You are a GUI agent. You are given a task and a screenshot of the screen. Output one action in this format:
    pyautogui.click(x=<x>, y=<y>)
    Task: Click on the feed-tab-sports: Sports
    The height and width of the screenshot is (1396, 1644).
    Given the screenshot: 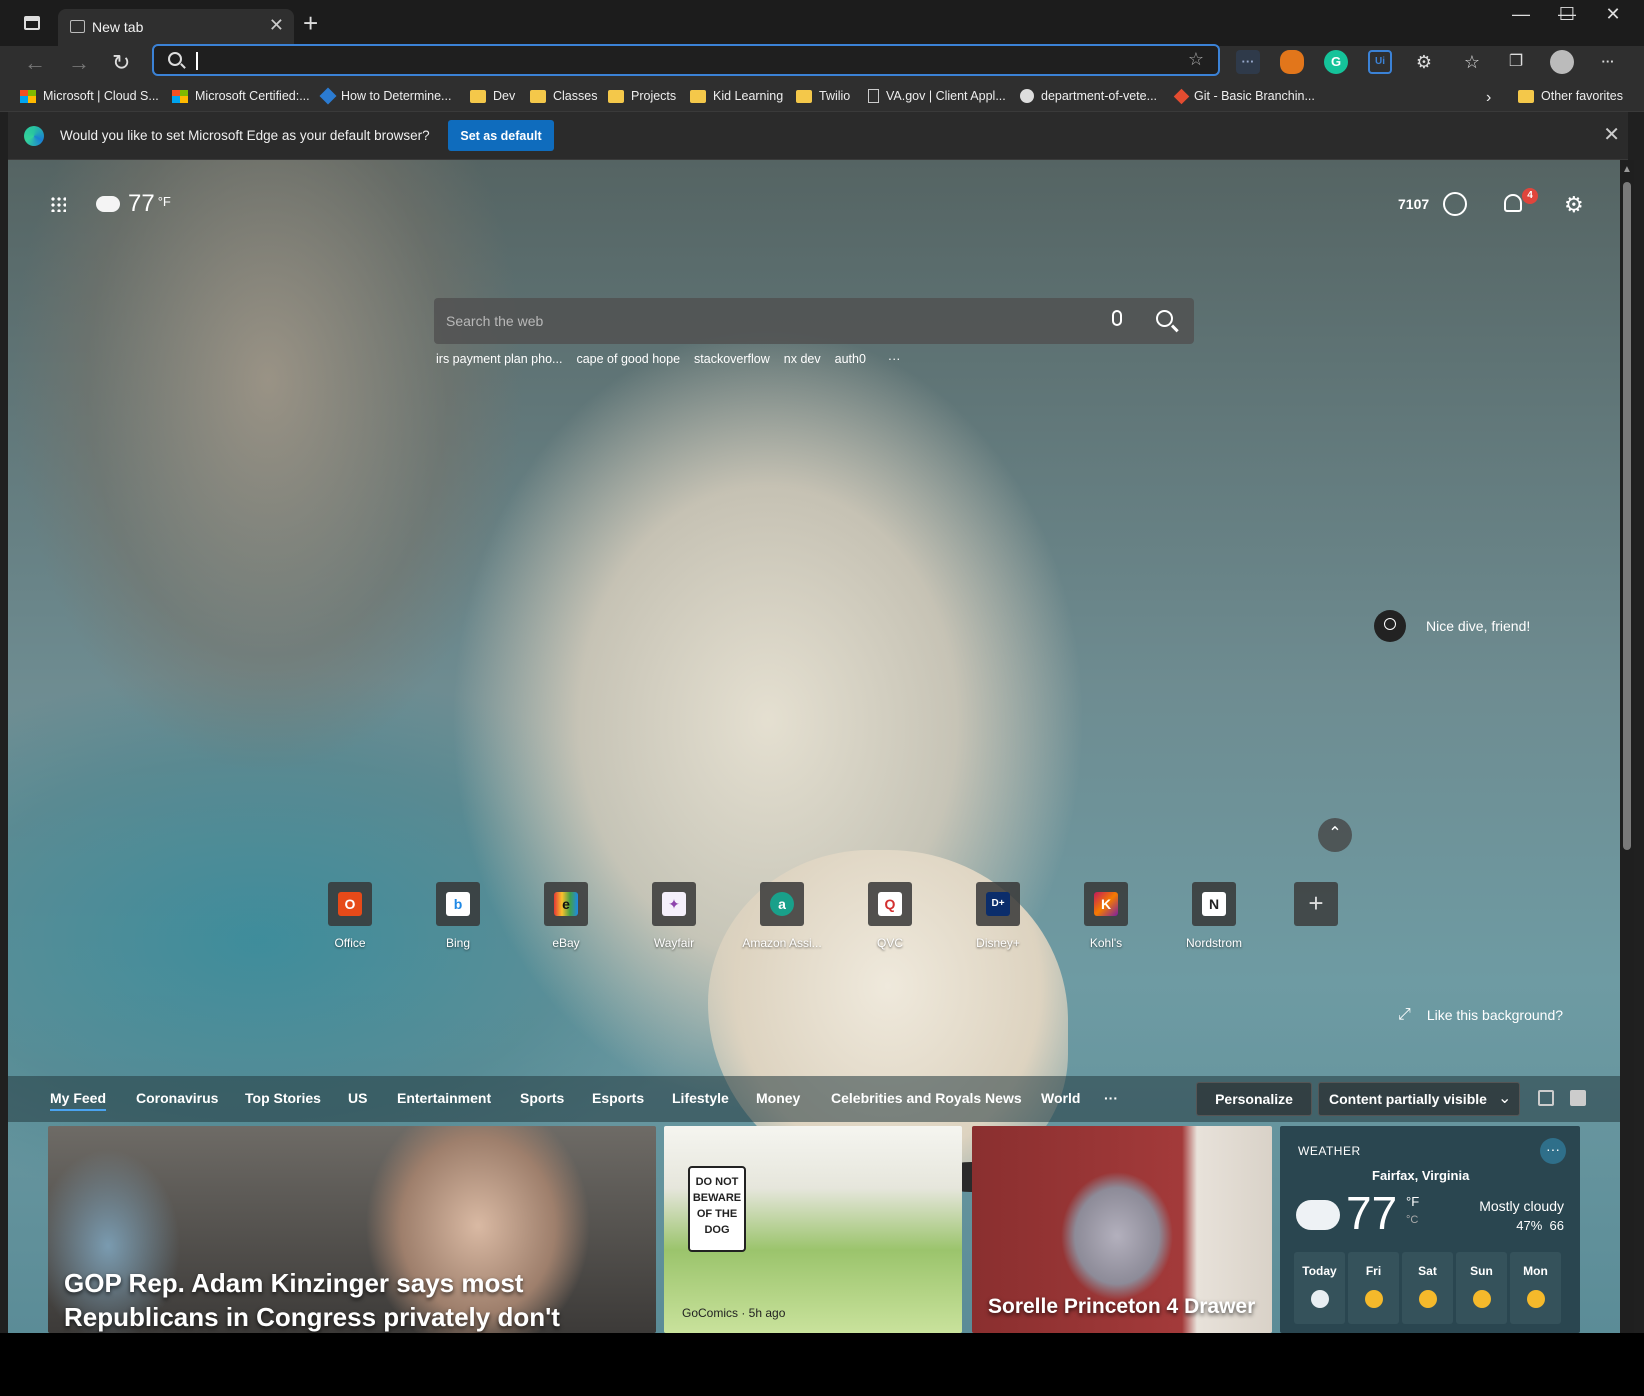 What is the action you would take?
    pyautogui.click(x=542, y=1098)
    